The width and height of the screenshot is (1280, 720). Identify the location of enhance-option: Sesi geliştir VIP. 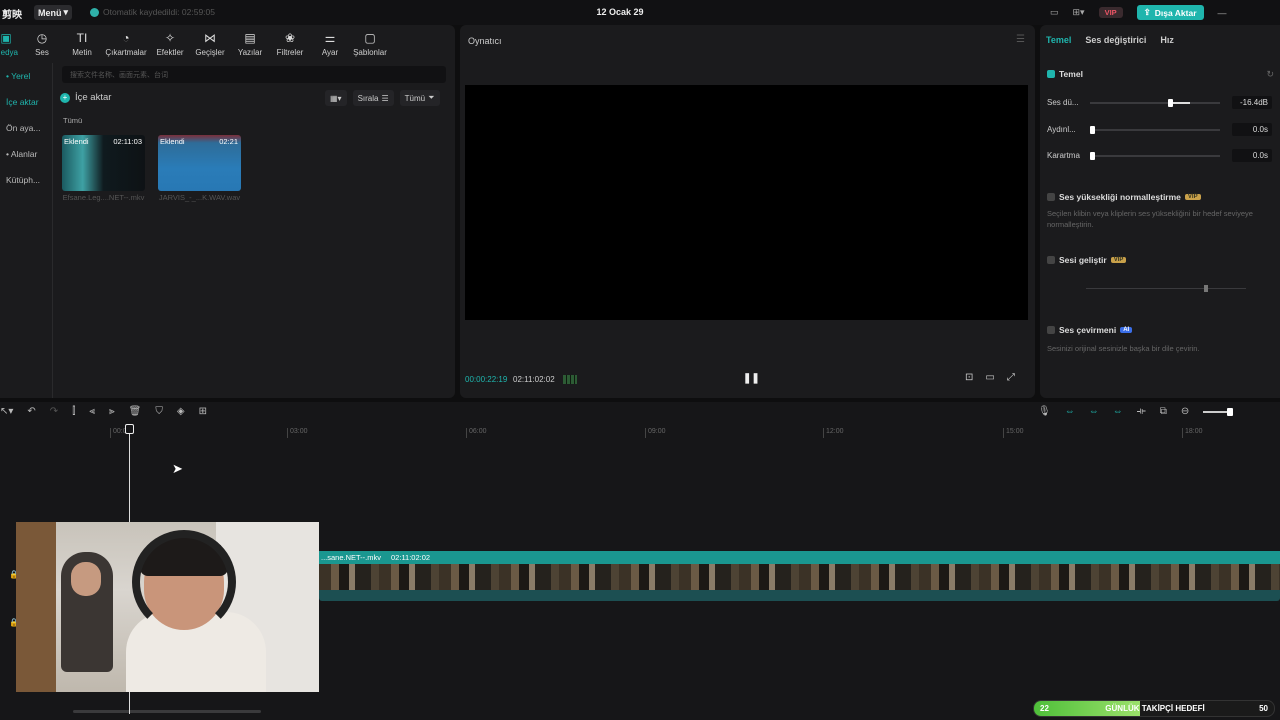
(1087, 260).